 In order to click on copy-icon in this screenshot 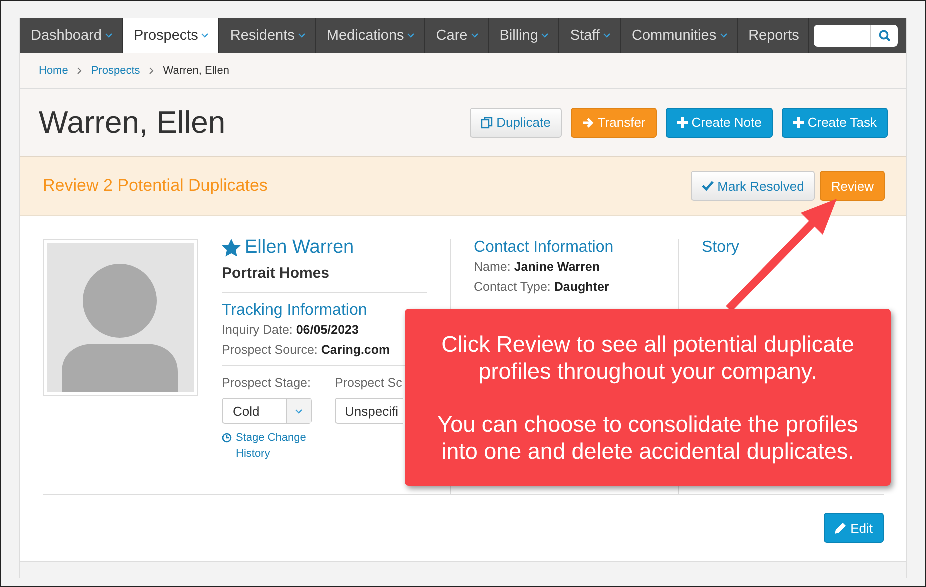, I will do `click(486, 122)`.